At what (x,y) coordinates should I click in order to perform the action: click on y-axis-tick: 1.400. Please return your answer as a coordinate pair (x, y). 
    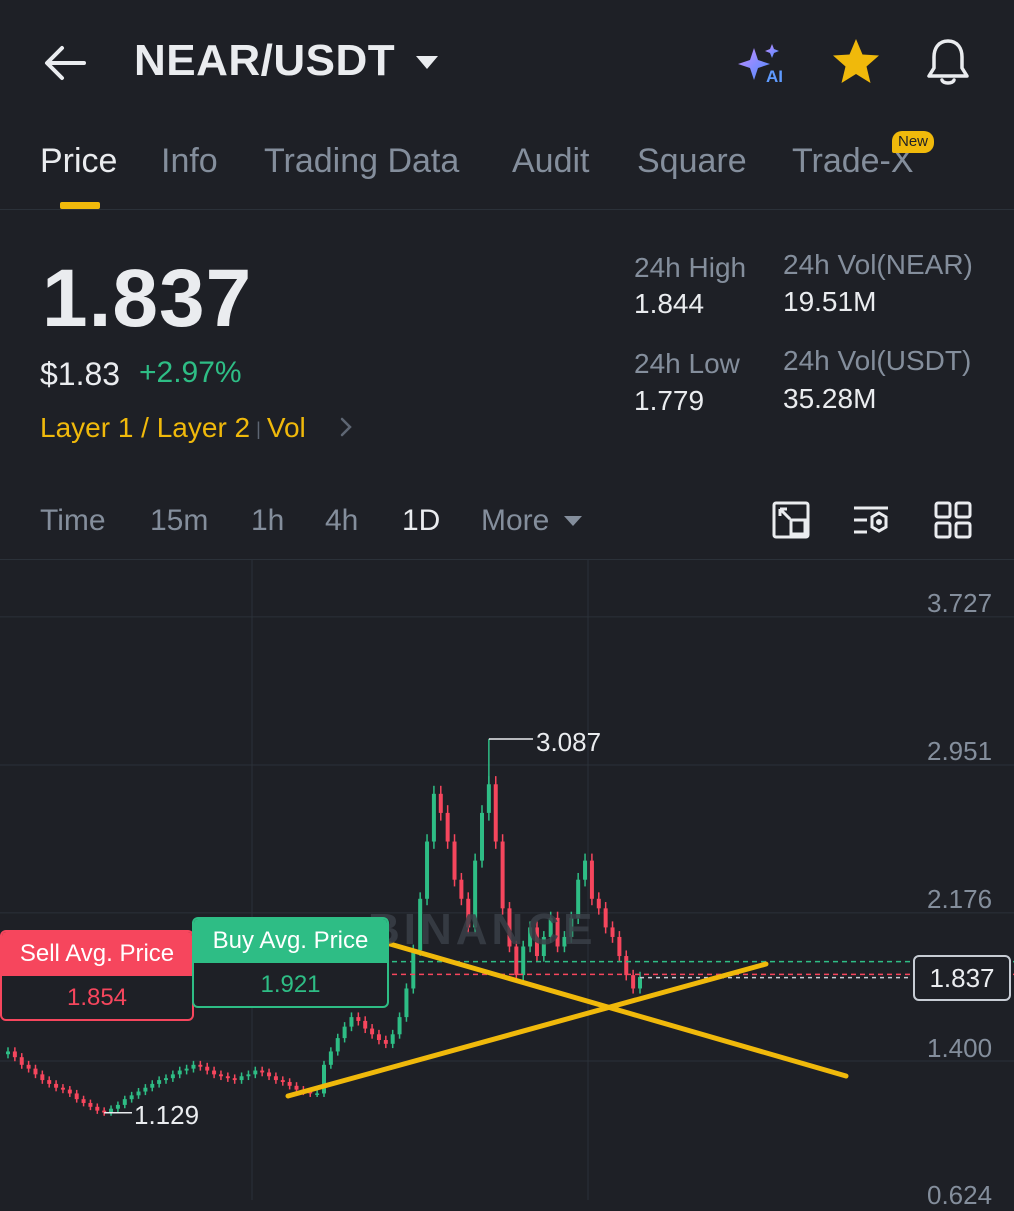
    Looking at the image, I should click on (960, 1048).